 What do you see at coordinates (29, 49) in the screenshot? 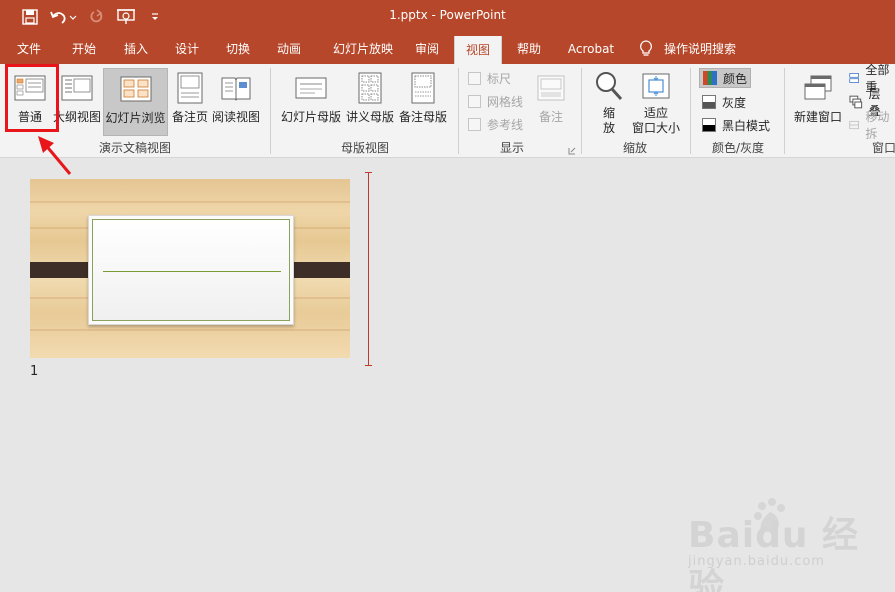
I see `tab-file: 文件` at bounding box center [29, 49].